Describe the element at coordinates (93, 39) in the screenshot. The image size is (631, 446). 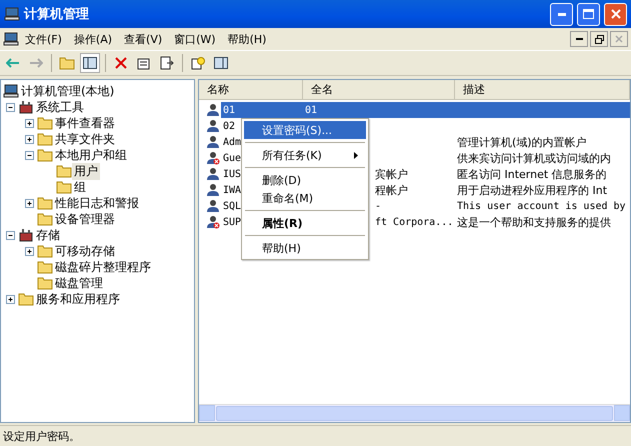
I see `menu-item: 操作(A)` at that location.